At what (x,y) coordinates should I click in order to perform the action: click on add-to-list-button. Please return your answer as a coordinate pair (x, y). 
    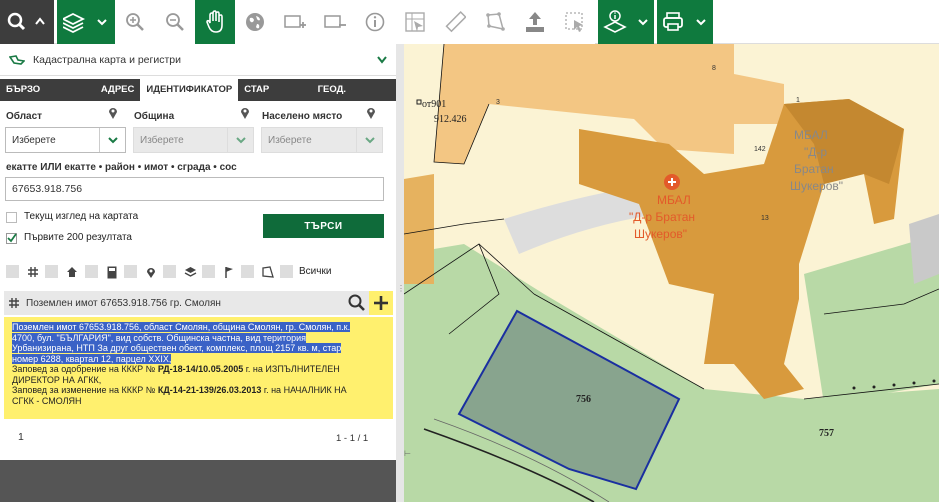
    Looking at the image, I should click on (381, 303).